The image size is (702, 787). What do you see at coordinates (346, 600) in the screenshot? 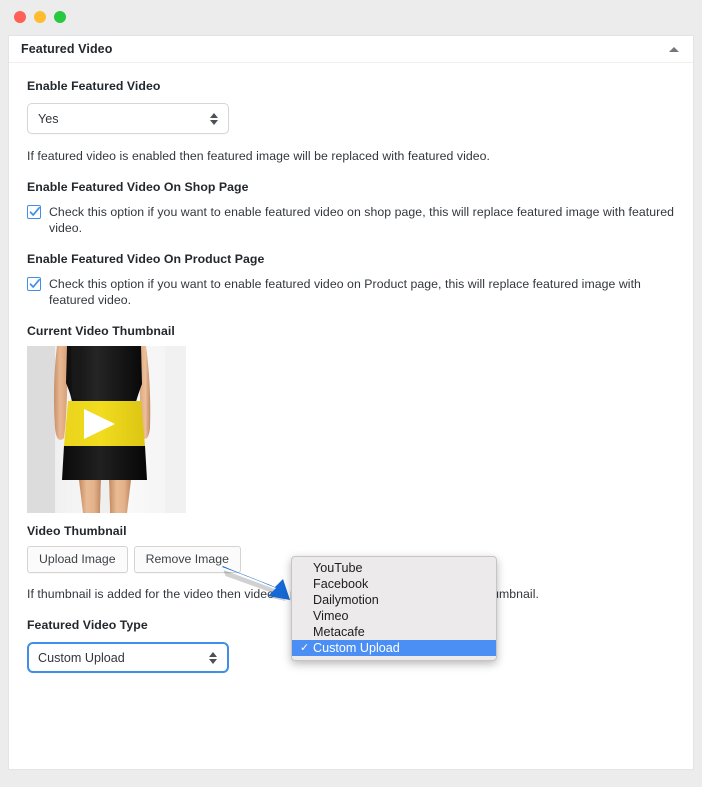
I see `dropdown-option-label: Dailymotion` at bounding box center [346, 600].